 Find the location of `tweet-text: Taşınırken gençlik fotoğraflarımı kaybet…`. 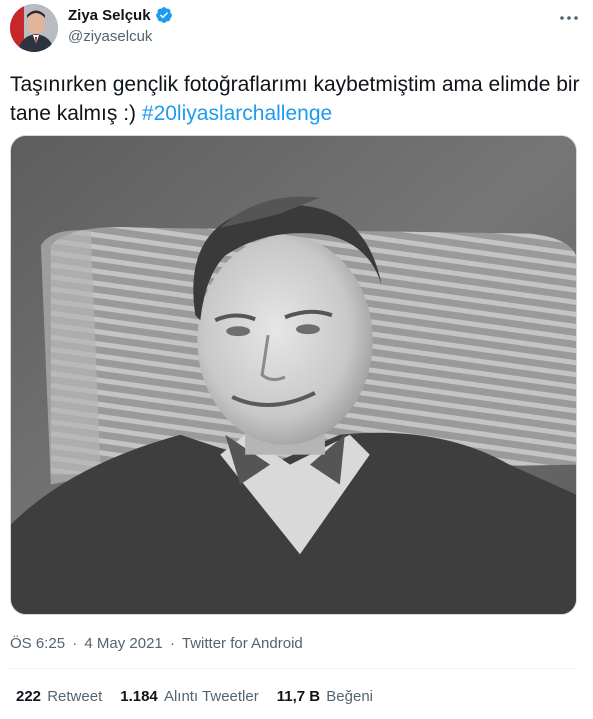

tweet-text: Taşınırken gençlik fotoğraflarımı kaybet… is located at coordinates (295, 99).